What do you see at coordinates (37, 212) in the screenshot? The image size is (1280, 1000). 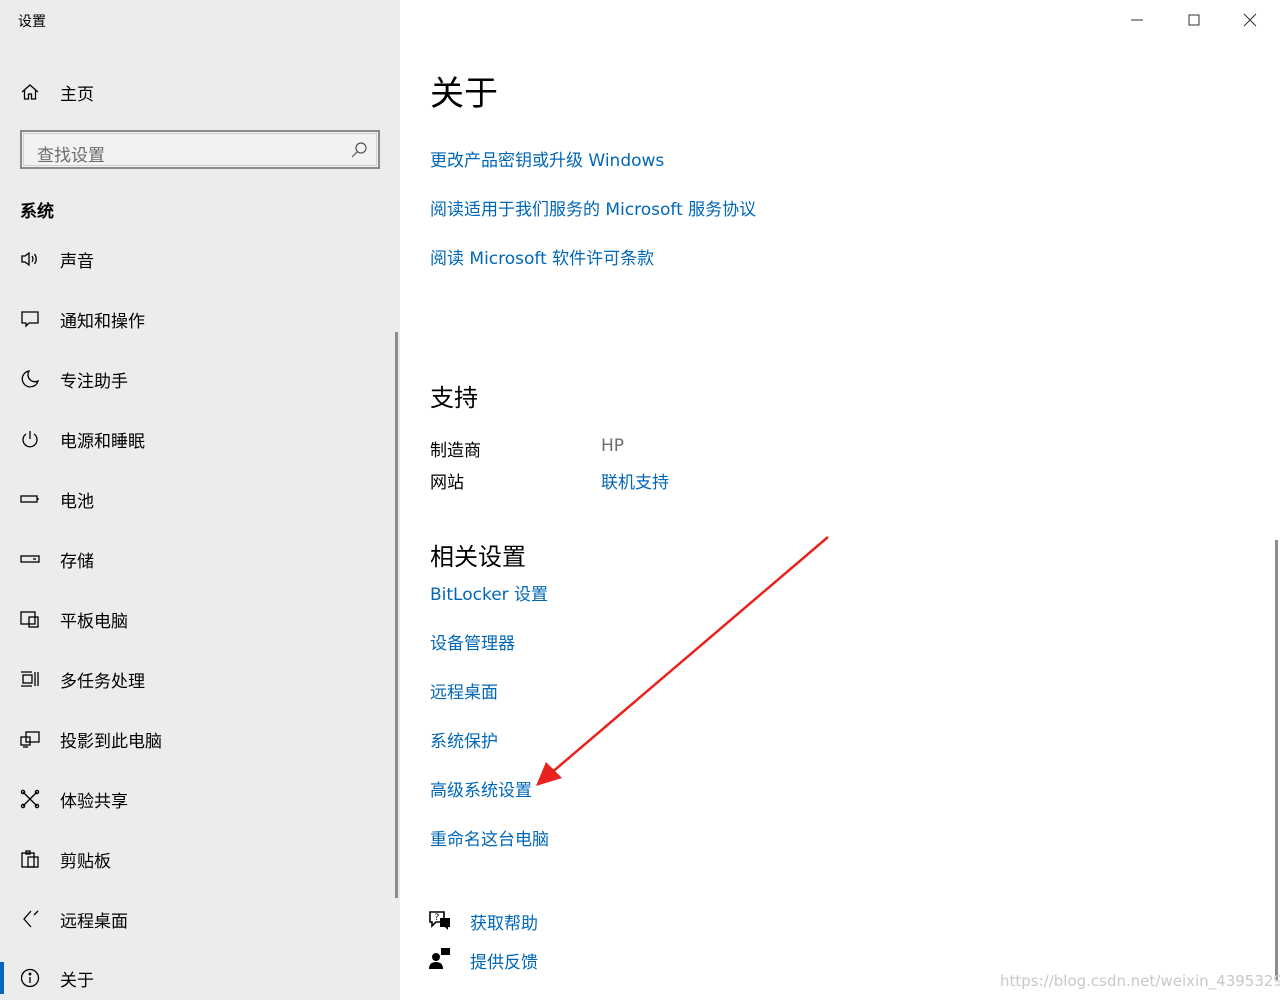 I see `section-header: 系统` at bounding box center [37, 212].